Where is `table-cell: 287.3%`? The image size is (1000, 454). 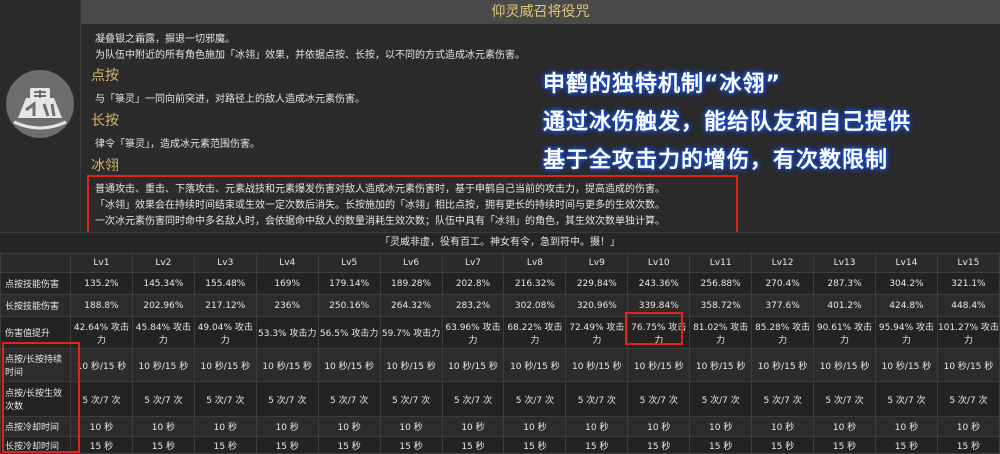
table-cell: 287.3% is located at coordinates (844, 283).